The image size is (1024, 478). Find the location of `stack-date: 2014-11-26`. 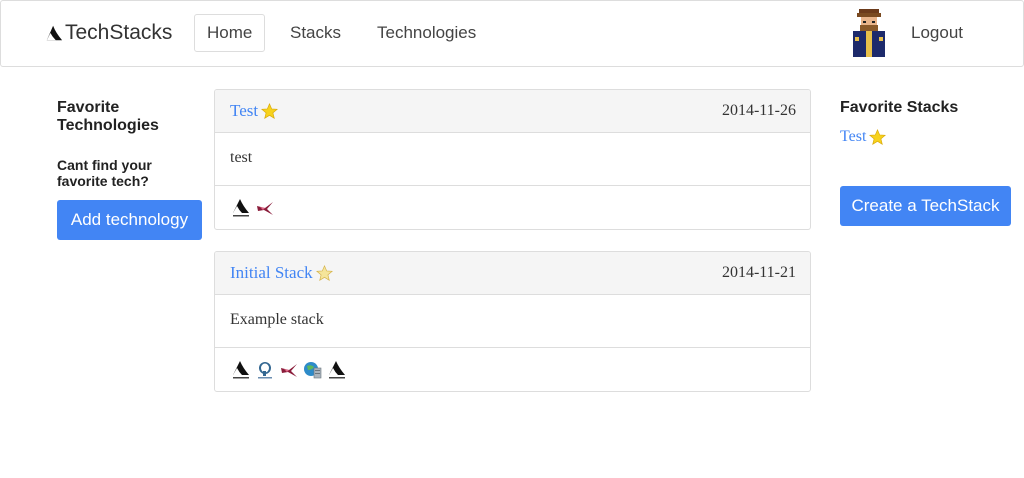

stack-date: 2014-11-26 is located at coordinates (758, 110).